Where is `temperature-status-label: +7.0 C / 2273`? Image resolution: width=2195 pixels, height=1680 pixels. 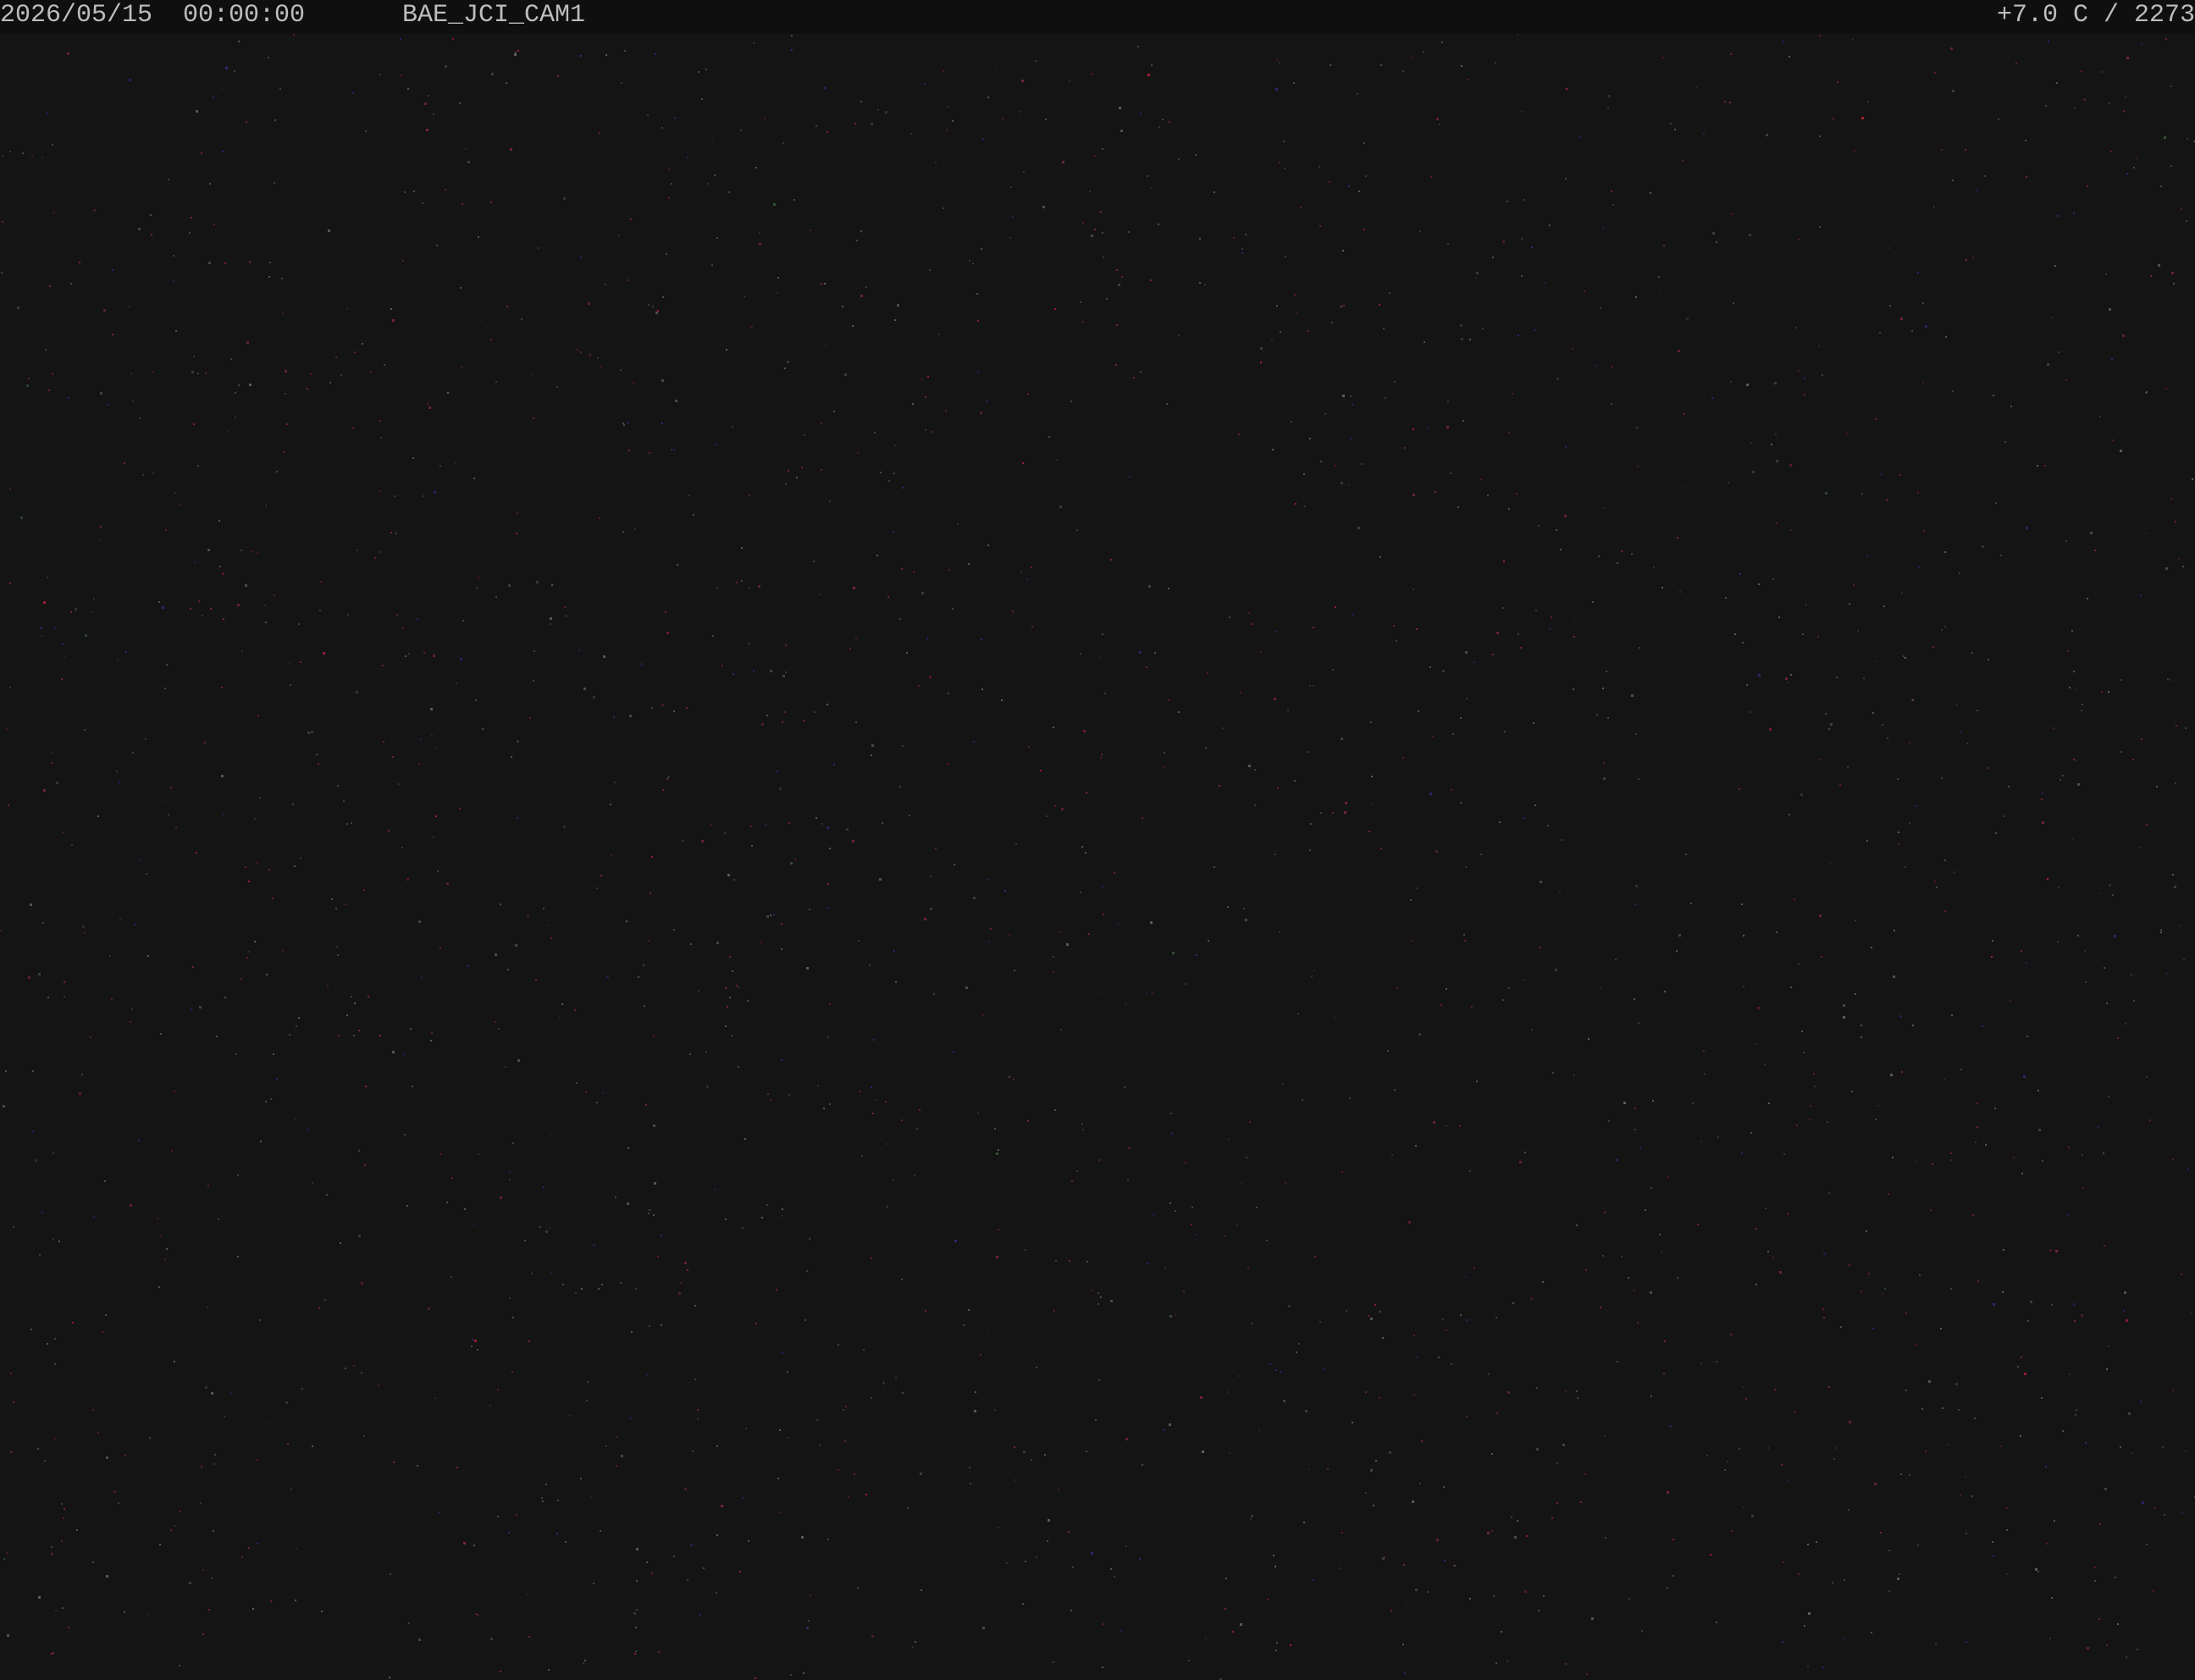 temperature-status-label: +7.0 C / 2273 is located at coordinates (2095, 15).